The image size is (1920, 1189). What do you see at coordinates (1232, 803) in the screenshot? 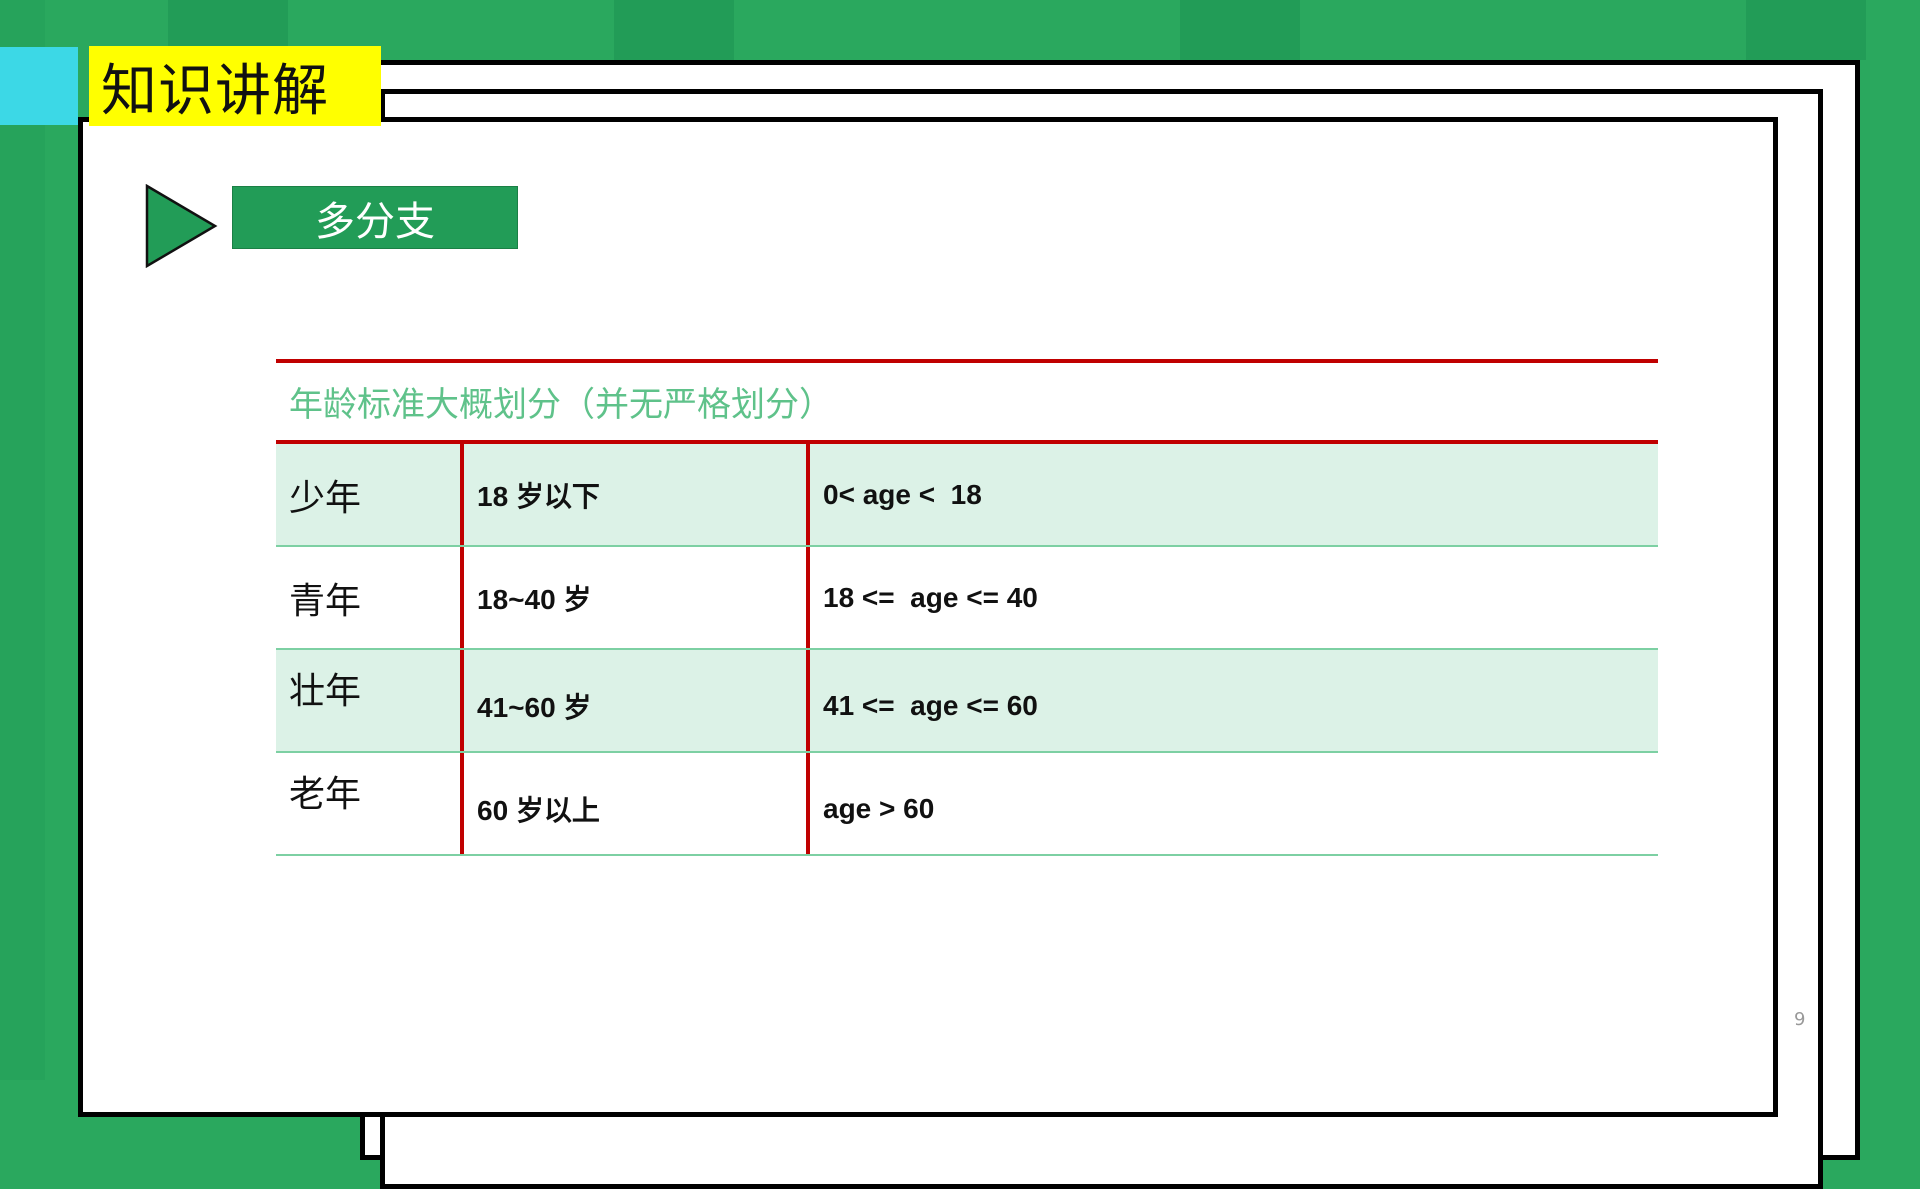
I see `age-condition-cell: age > 60` at bounding box center [1232, 803].